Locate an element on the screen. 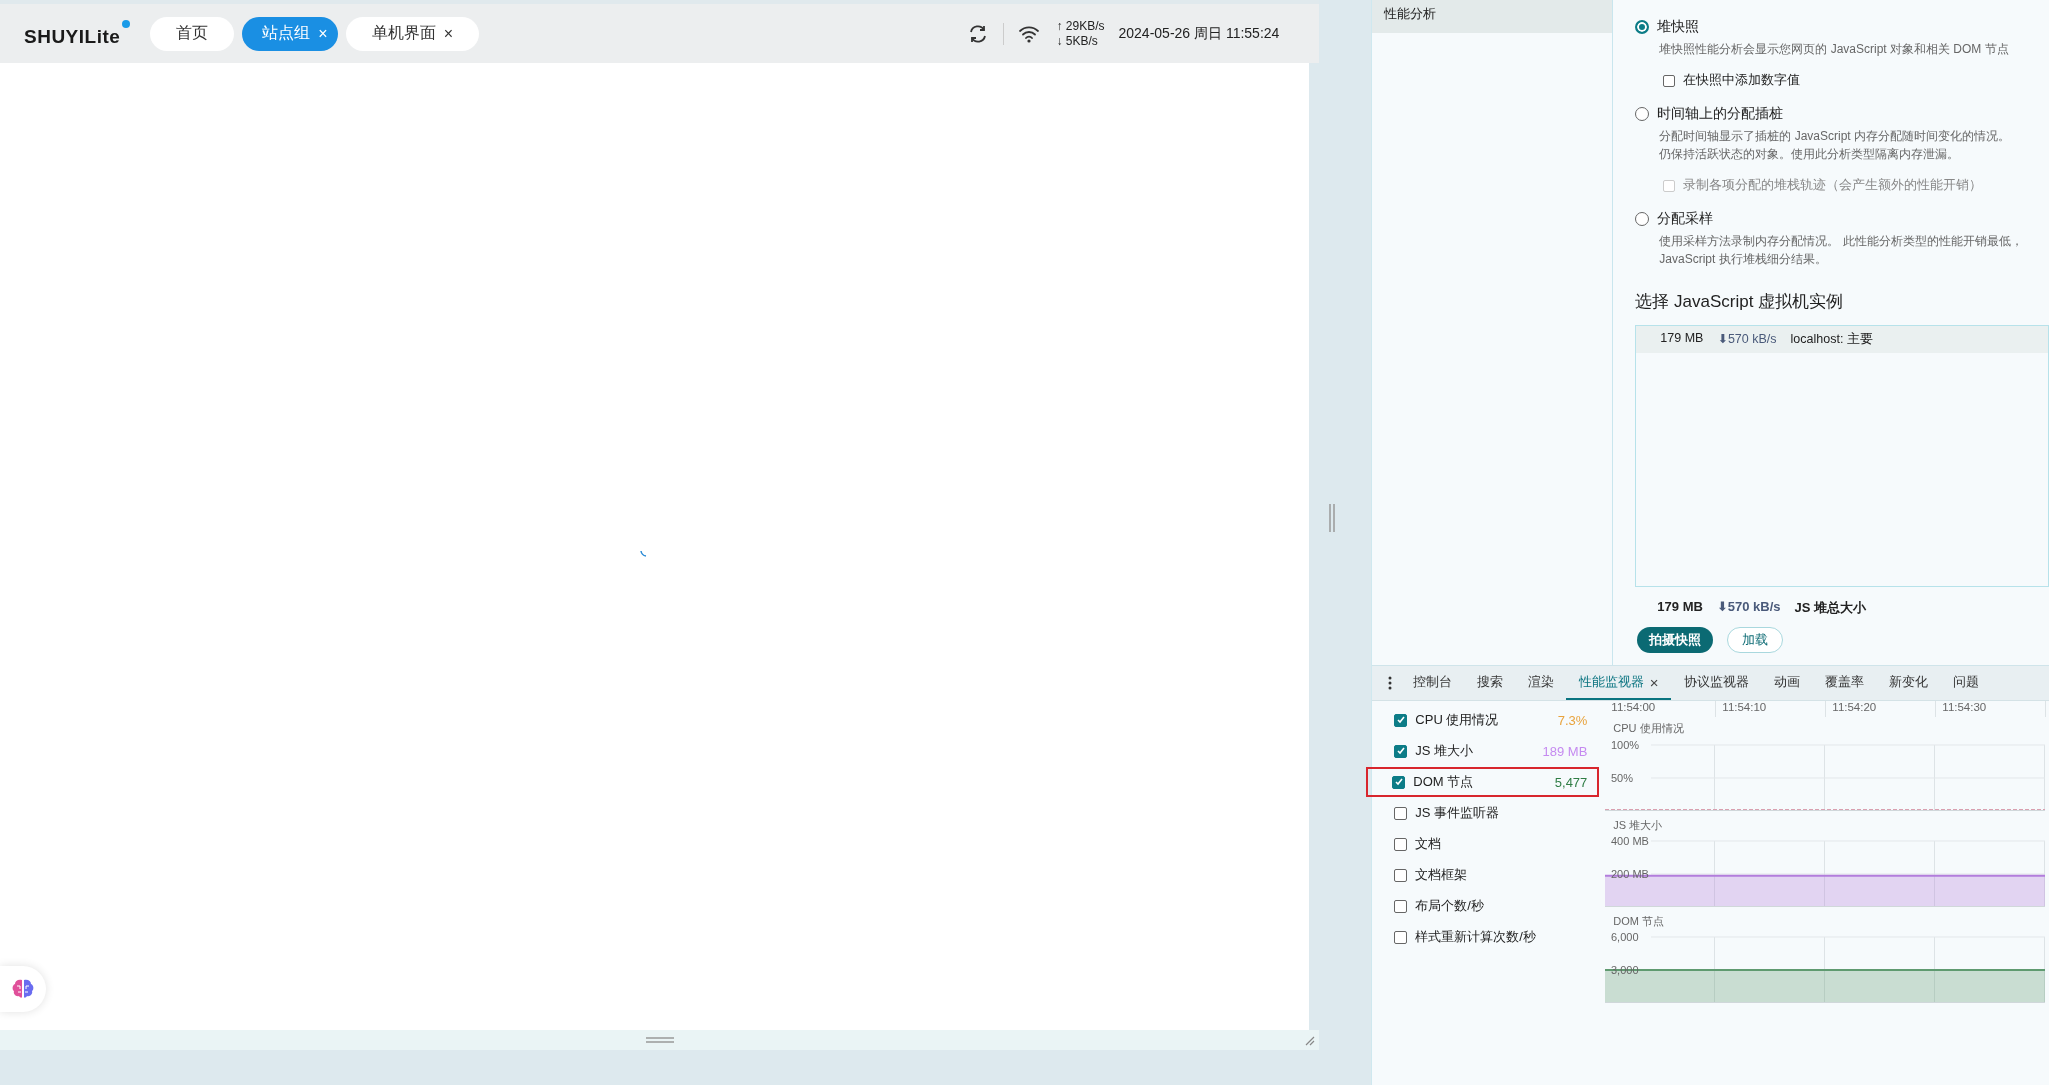  profile-type-radio: 分配采样 is located at coordinates (1842, 219).